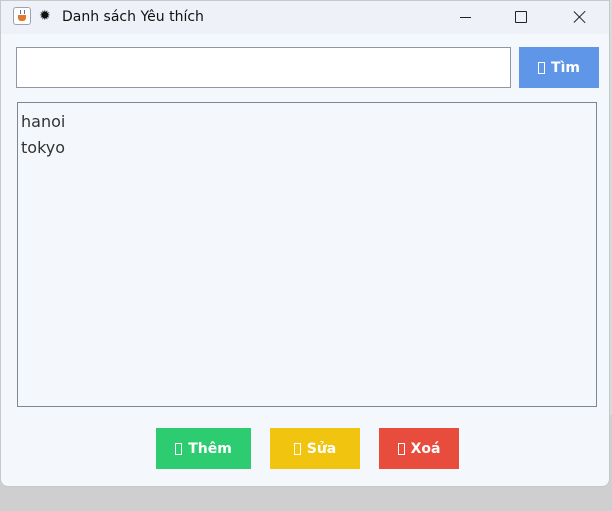 This screenshot has height=511, width=612. I want to click on delete-button: Xoá, so click(419, 448).